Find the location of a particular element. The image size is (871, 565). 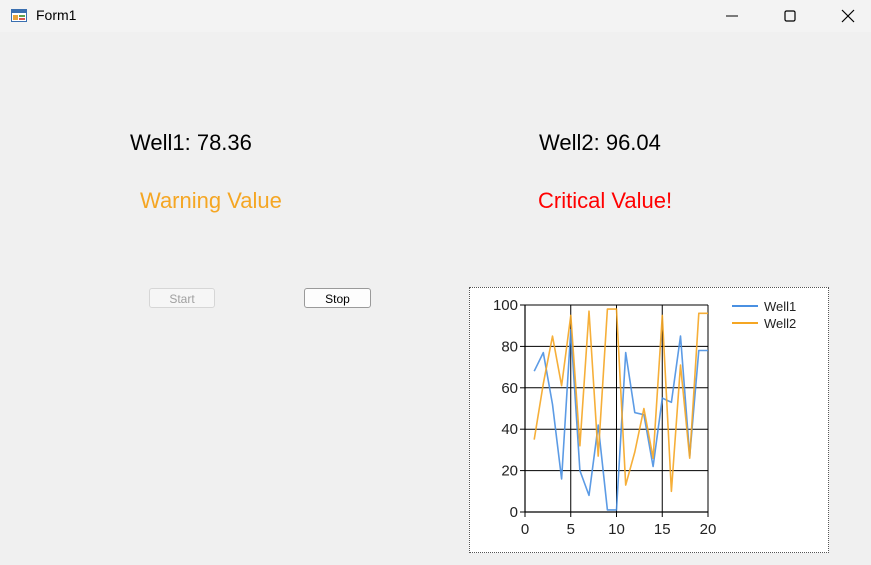

form-app-icon is located at coordinates (19, 15).